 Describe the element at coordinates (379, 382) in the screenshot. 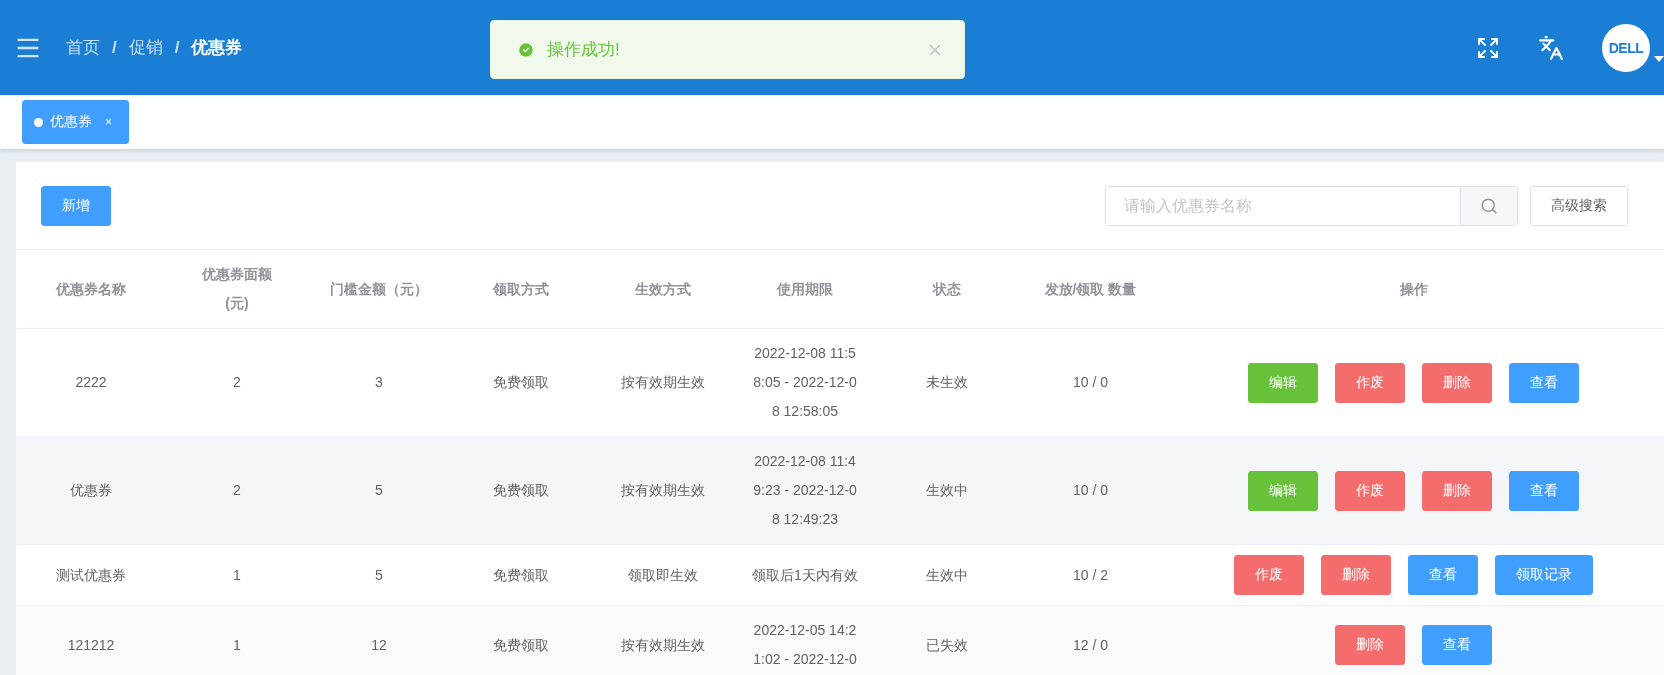

I see `table-cell-text: 3` at that location.